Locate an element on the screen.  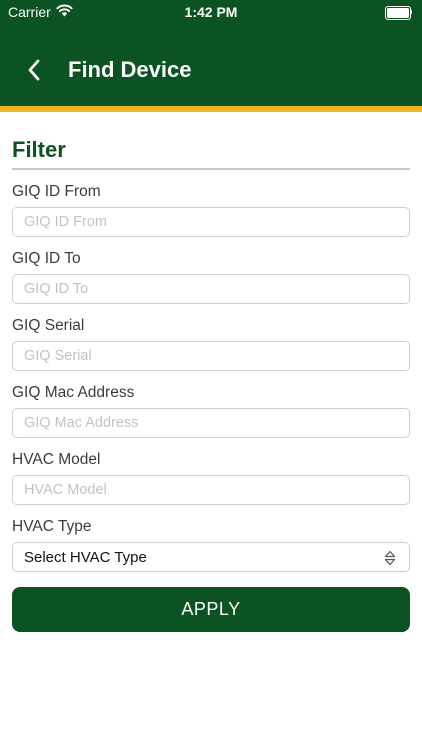
hvac-type-select: Select HVAC Type is located at coordinates (211, 557).